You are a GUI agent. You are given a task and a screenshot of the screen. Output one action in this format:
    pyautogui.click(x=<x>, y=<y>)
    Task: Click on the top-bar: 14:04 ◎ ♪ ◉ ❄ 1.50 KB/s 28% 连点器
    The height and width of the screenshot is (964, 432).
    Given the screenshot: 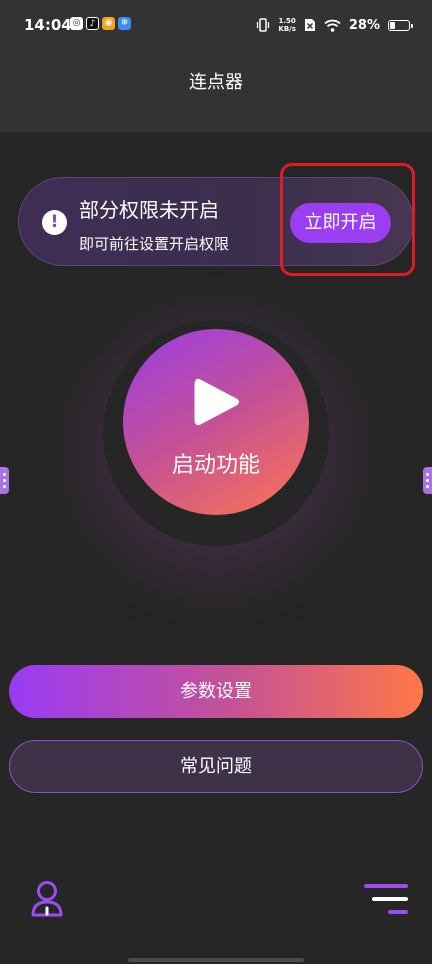 What is the action you would take?
    pyautogui.click(x=216, y=66)
    